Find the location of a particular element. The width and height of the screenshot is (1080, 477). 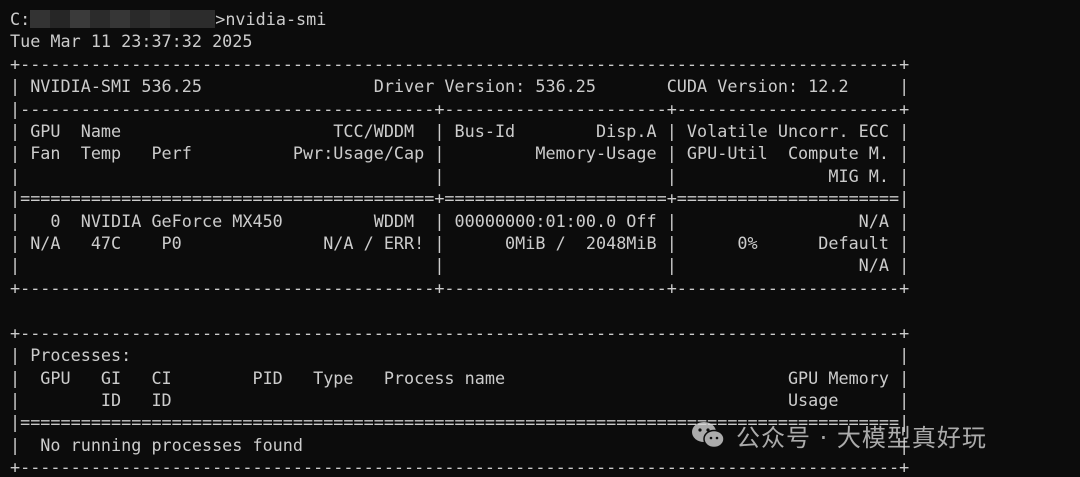

smi-output-line: | ID ID Usage | is located at coordinates (460, 399).